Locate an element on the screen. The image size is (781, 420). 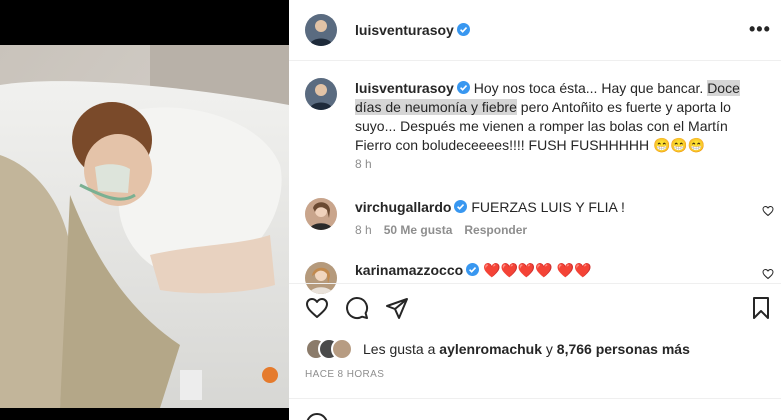
likes-user: aylenromachuk is located at coordinates (490, 349).